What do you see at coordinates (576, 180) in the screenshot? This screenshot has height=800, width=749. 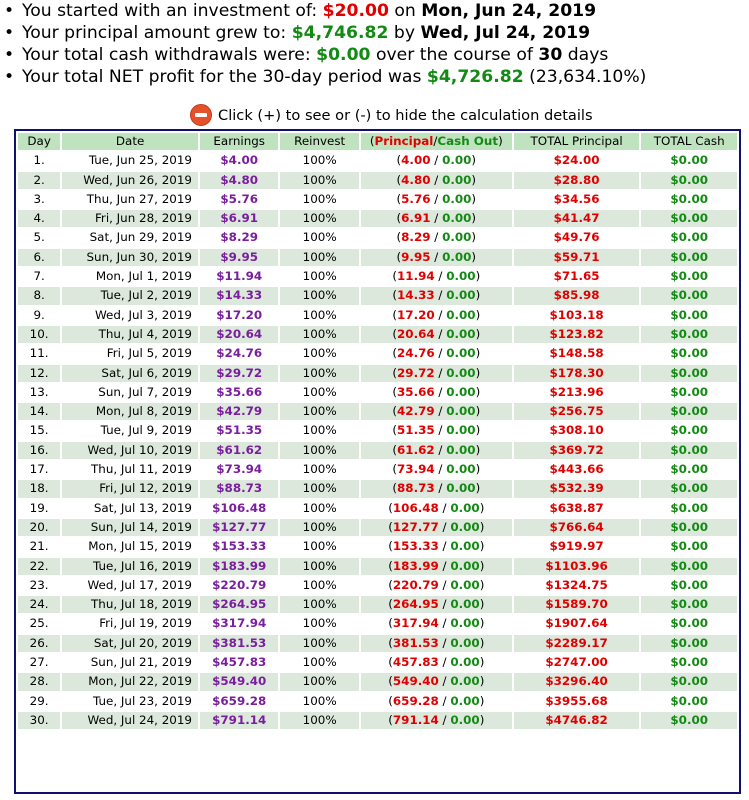 I see `cell-total-principal: $28.80` at bounding box center [576, 180].